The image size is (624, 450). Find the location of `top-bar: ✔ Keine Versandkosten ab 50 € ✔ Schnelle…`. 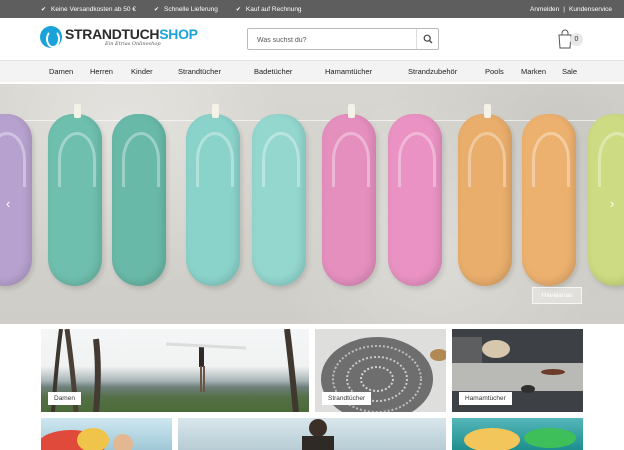

top-bar: ✔ Keine Versandkosten ab 50 € ✔ Schnelle… is located at coordinates (312, 9).